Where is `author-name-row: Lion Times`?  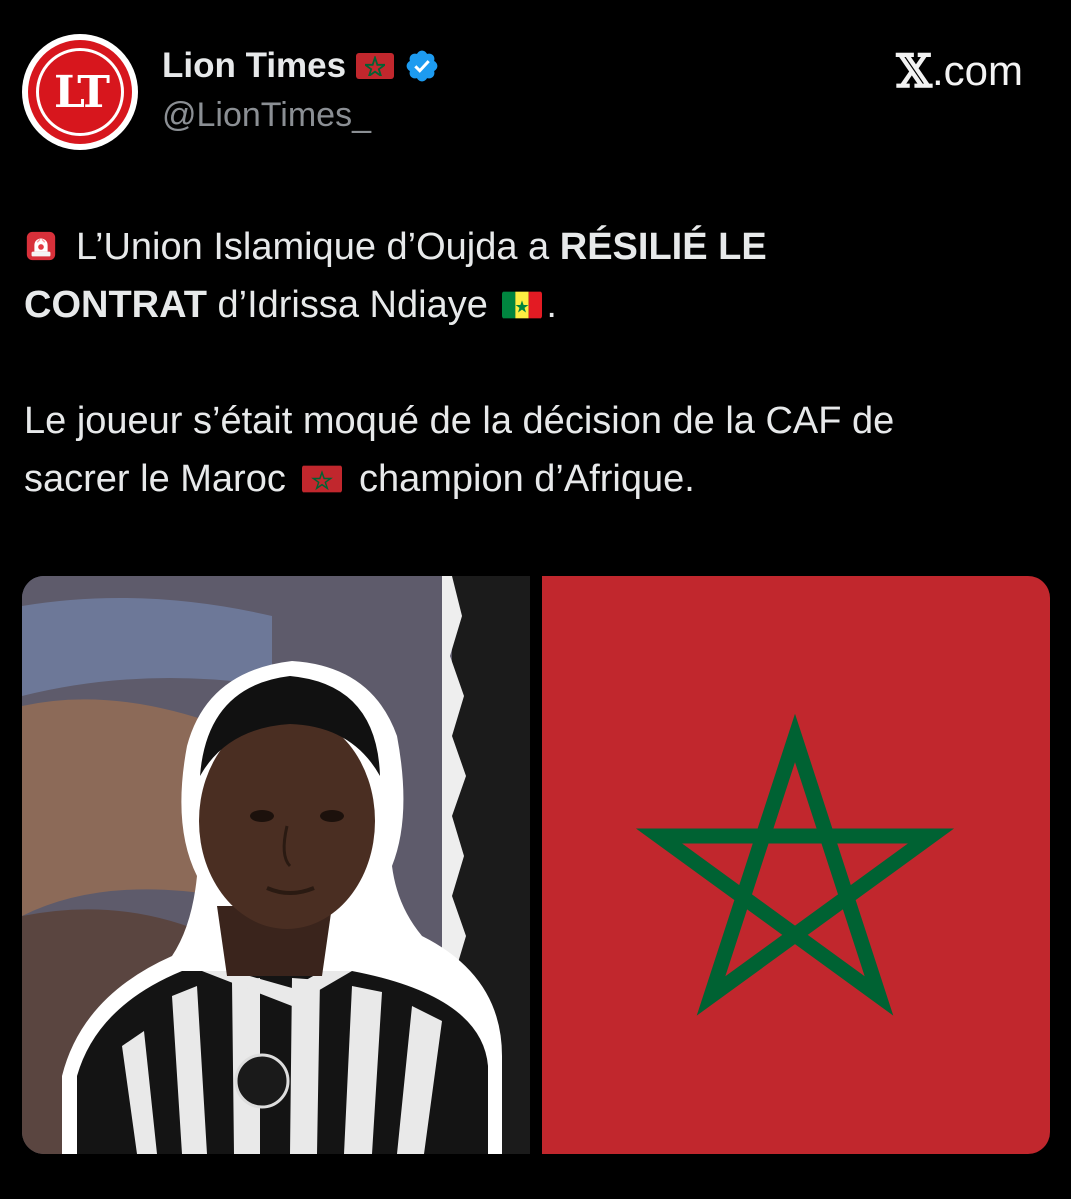
author-name-row: Lion Times is located at coordinates (301, 66).